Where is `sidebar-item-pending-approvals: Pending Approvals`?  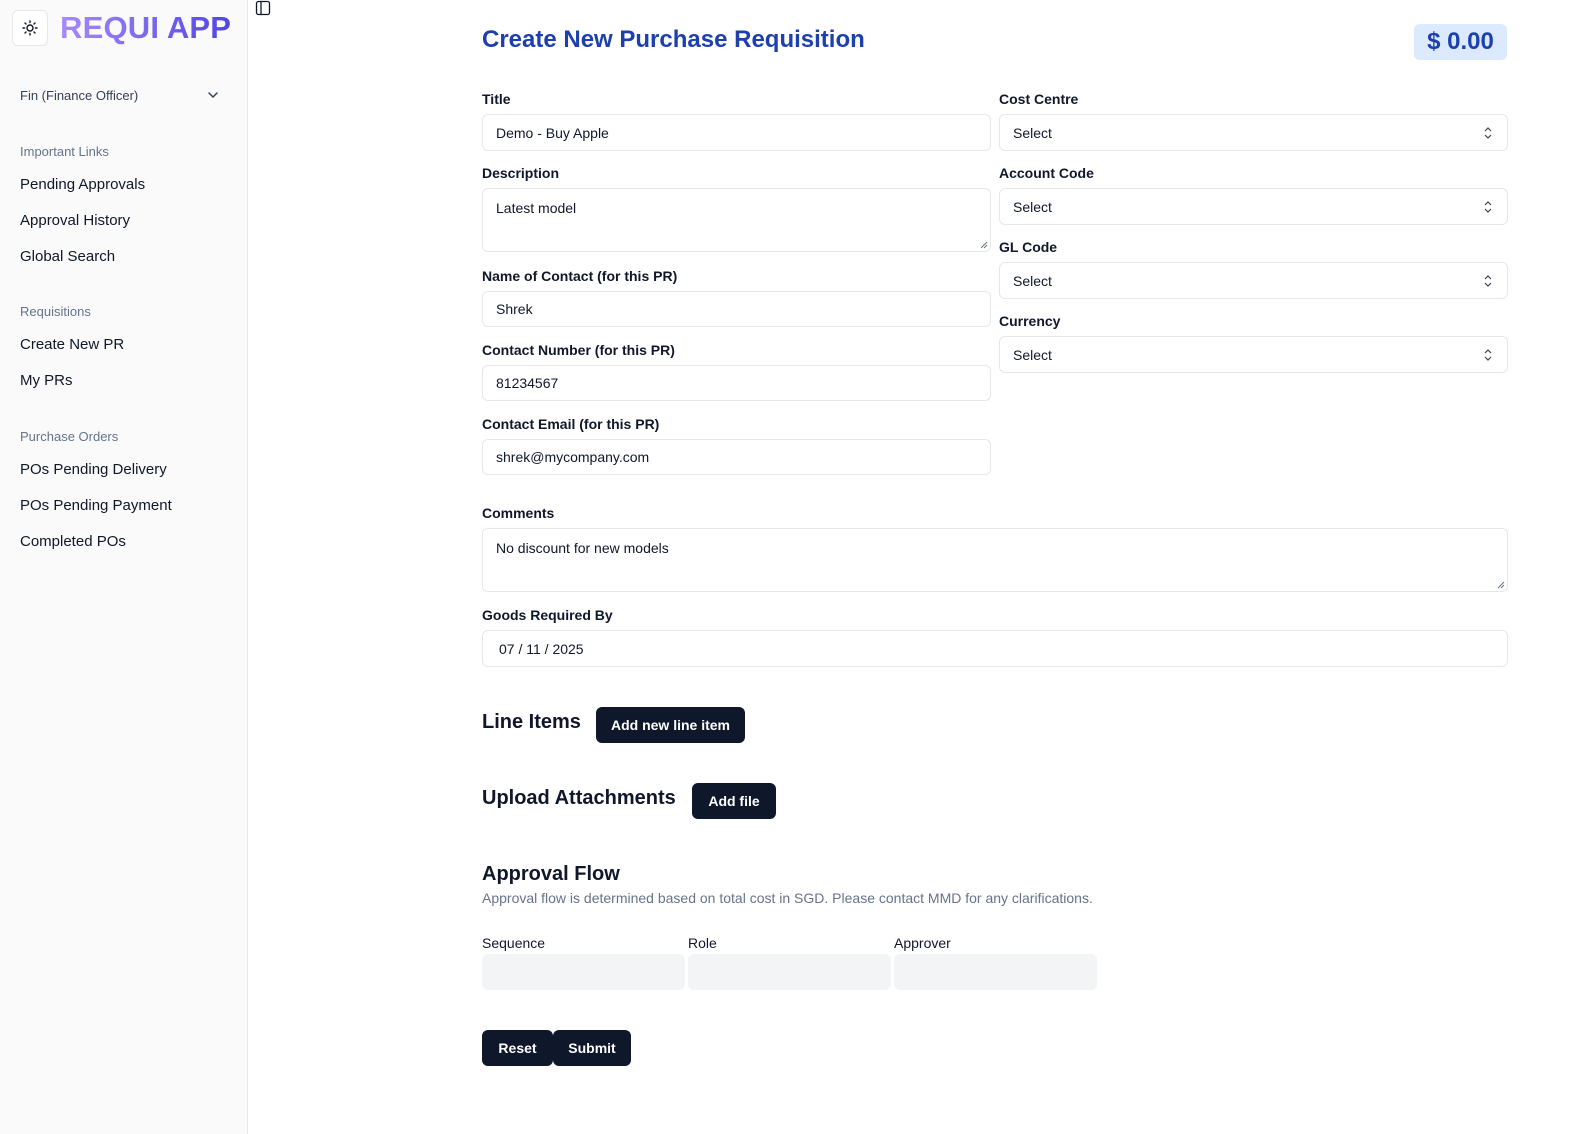 sidebar-item-pending-approvals: Pending Approvals is located at coordinates (82, 184).